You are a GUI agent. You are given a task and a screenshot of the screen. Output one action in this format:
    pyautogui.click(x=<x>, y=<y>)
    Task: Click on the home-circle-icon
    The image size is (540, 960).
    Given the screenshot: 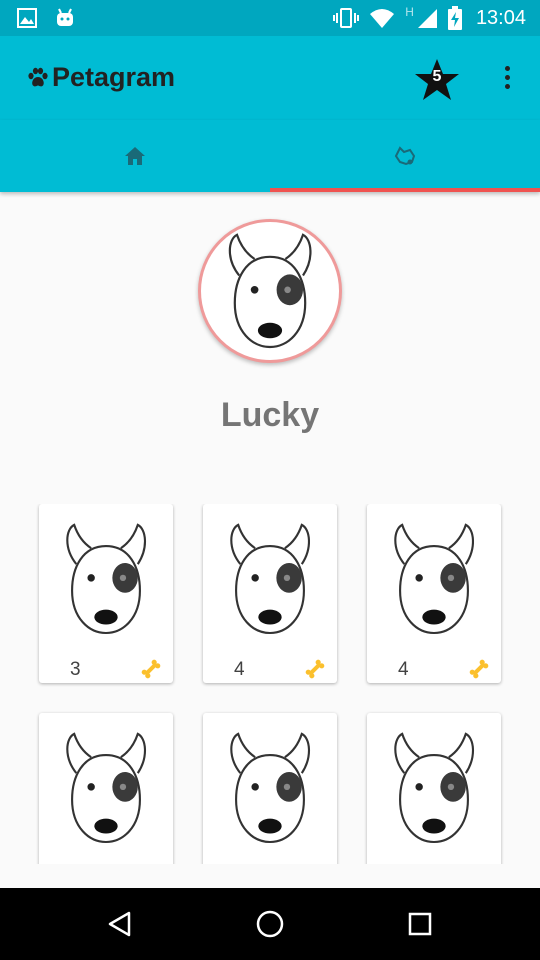 What is the action you would take?
    pyautogui.click(x=270, y=924)
    